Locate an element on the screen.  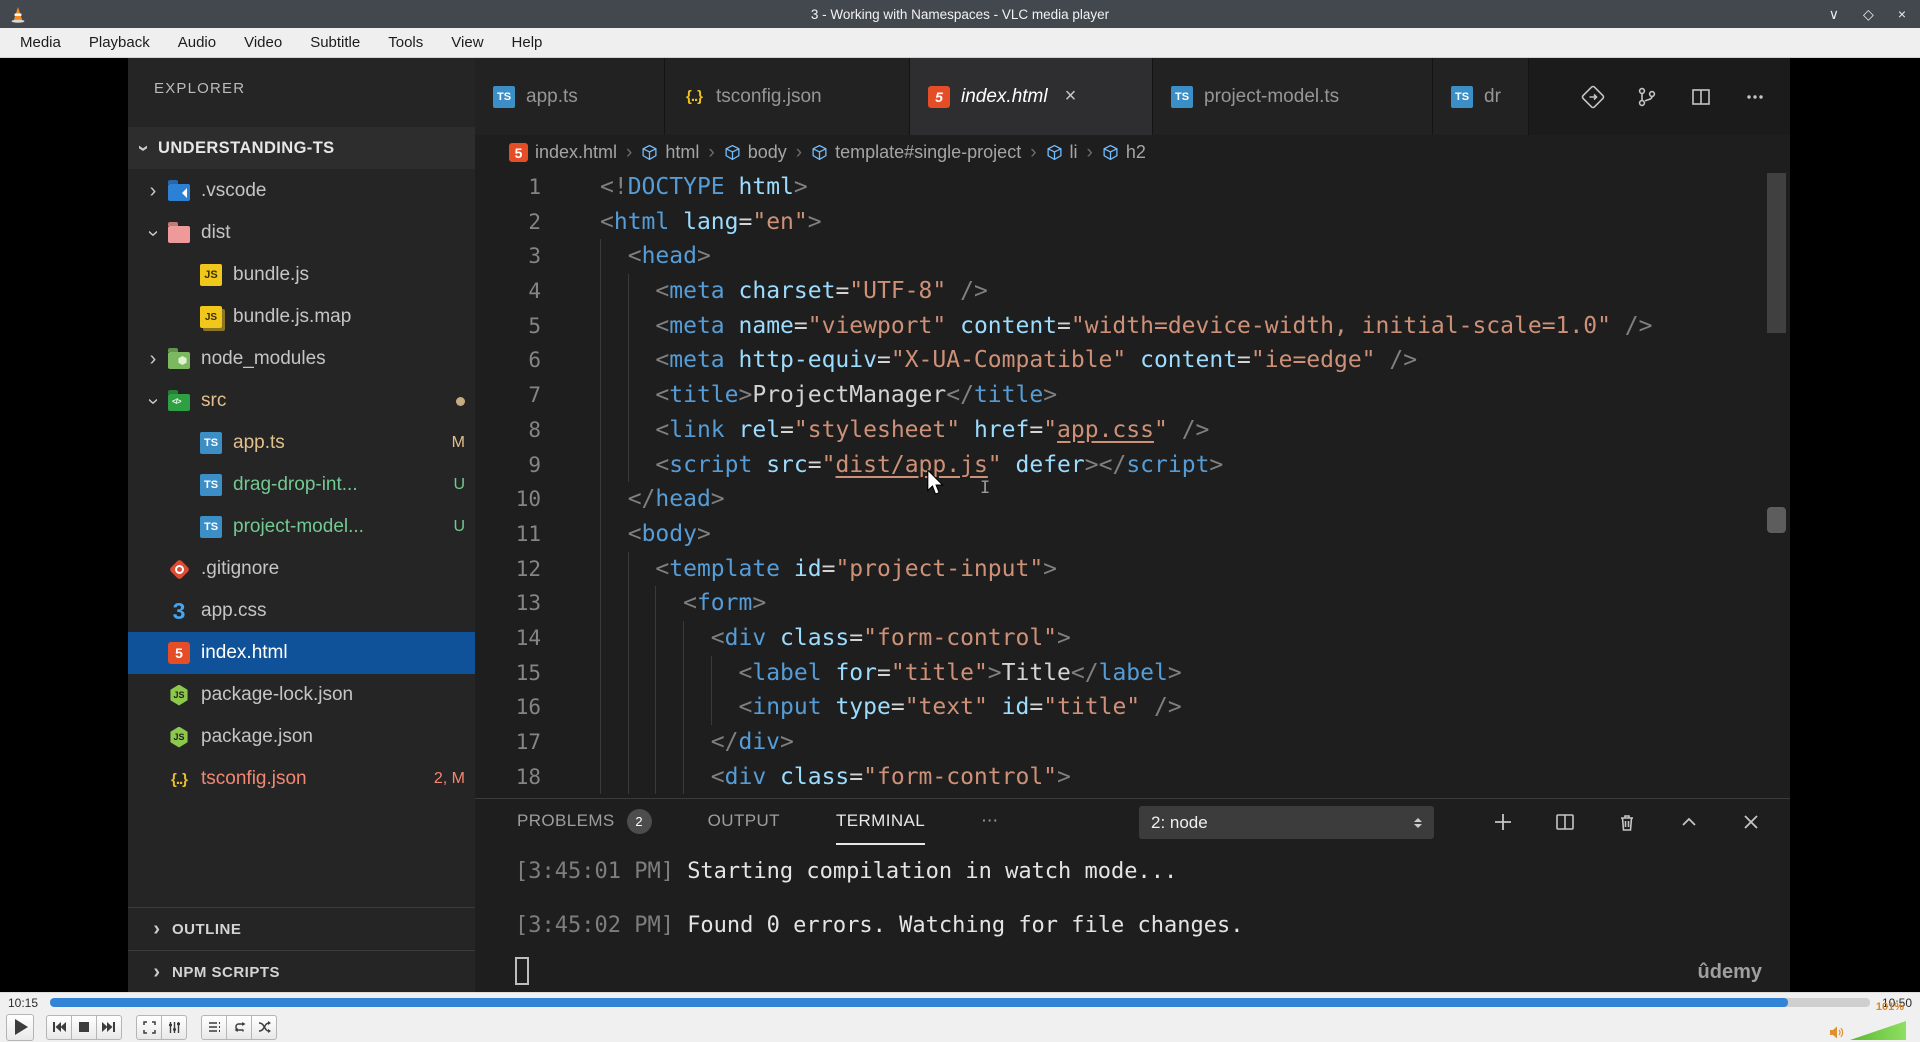
split-editor-icon is located at coordinates (1701, 97).